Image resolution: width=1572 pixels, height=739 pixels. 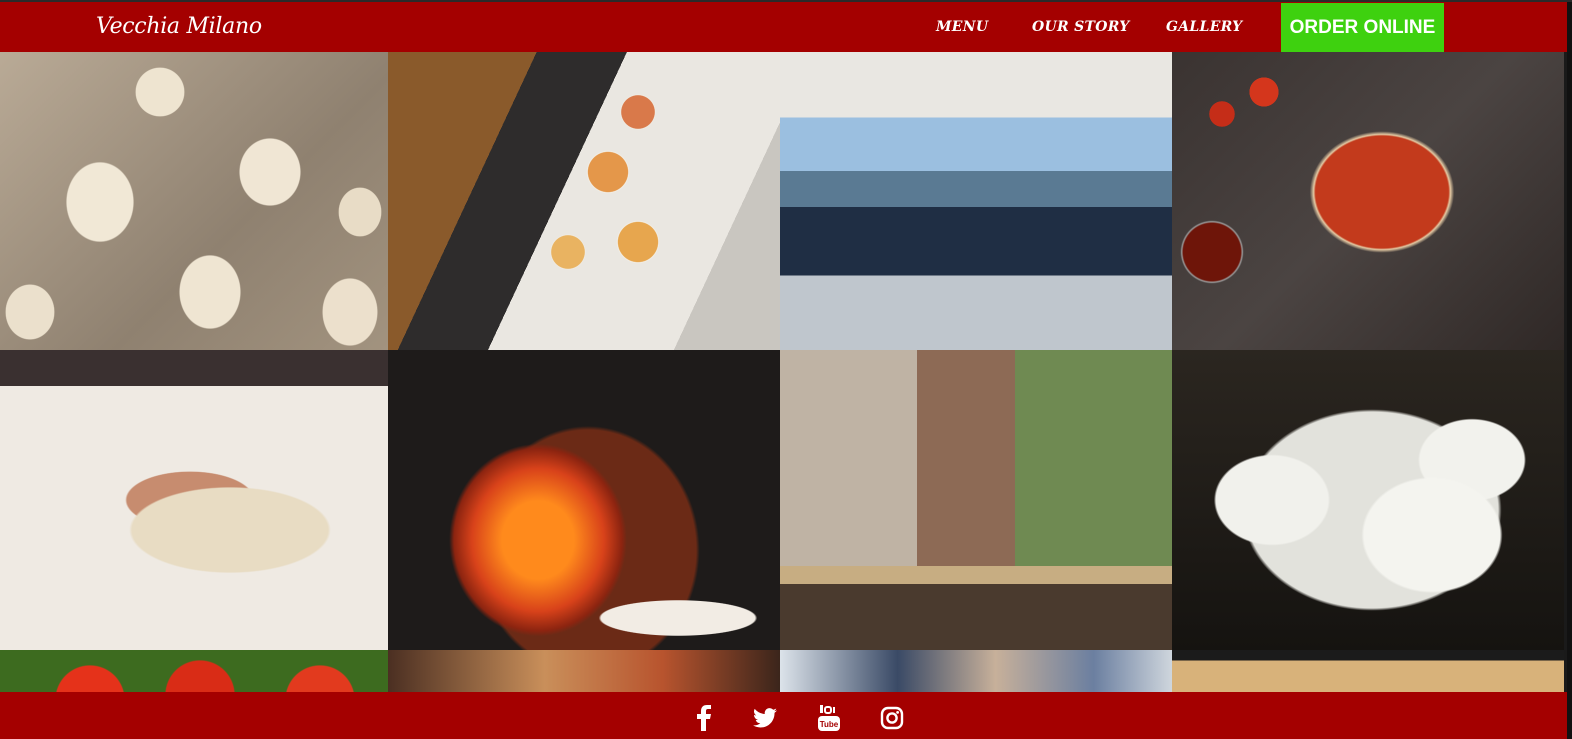 I want to click on order-online-button: ORDER ONLINE, so click(x=1362, y=27).